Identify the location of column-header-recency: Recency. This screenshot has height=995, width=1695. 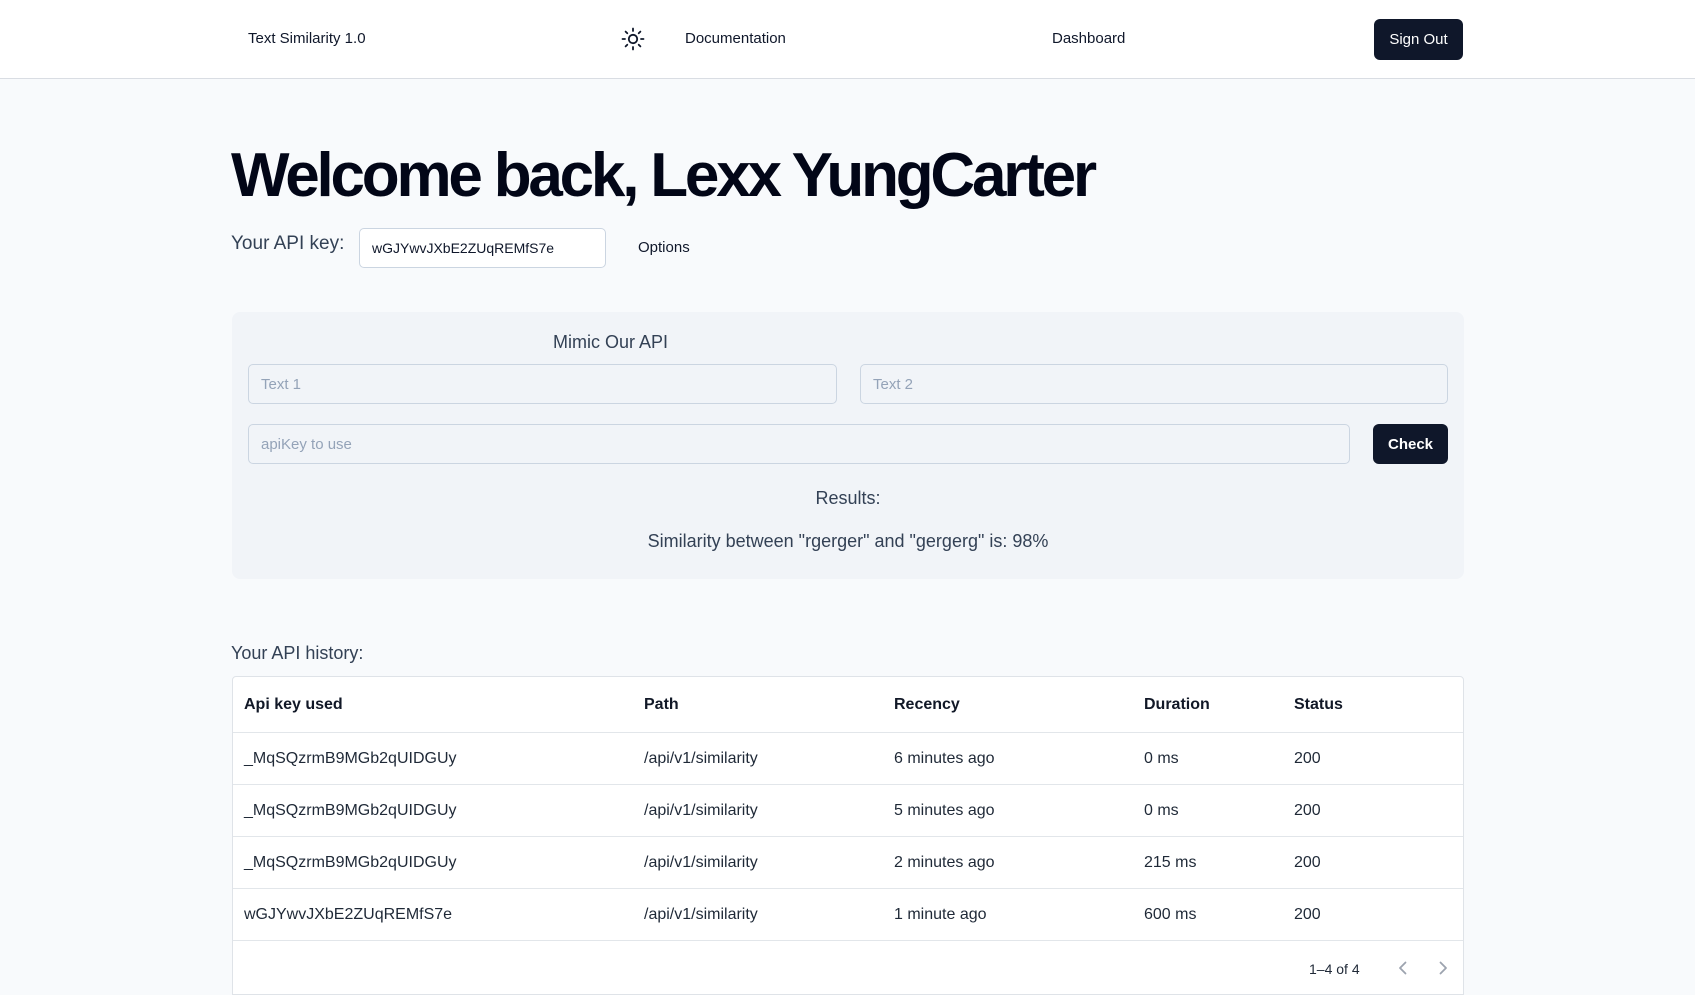
(927, 705).